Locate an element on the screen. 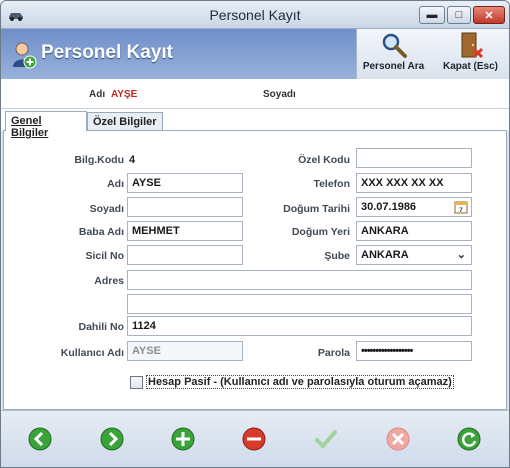 The image size is (510, 468). adres-label: Adres is located at coordinates (109, 281).